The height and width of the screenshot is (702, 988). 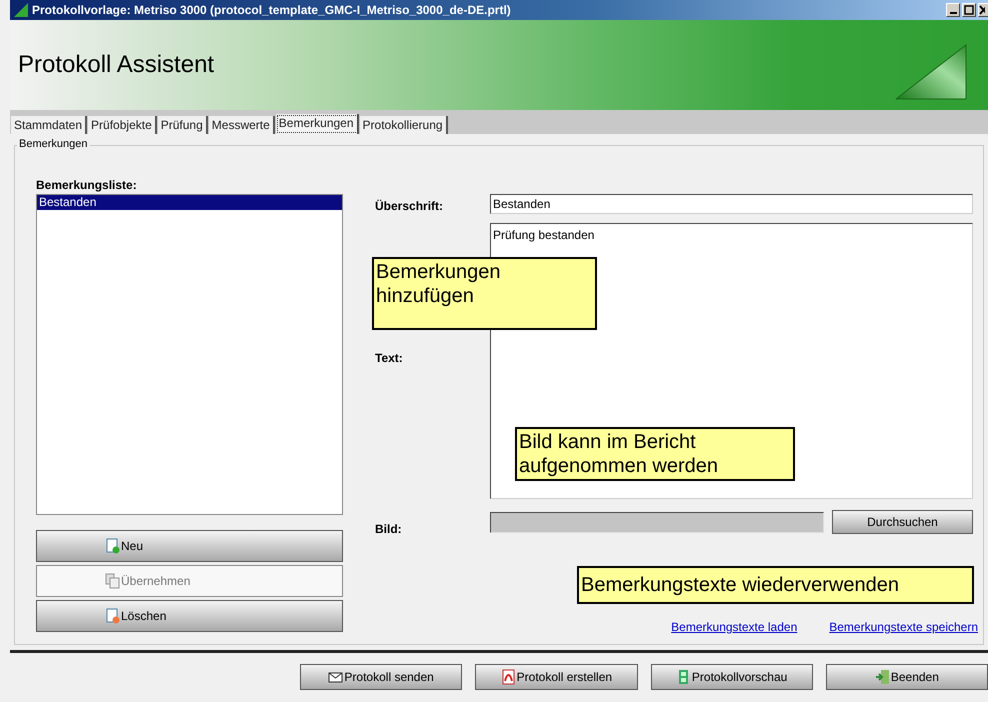 I want to click on callout-tooltip: Bemerkungen hinzufügen, so click(x=484, y=293).